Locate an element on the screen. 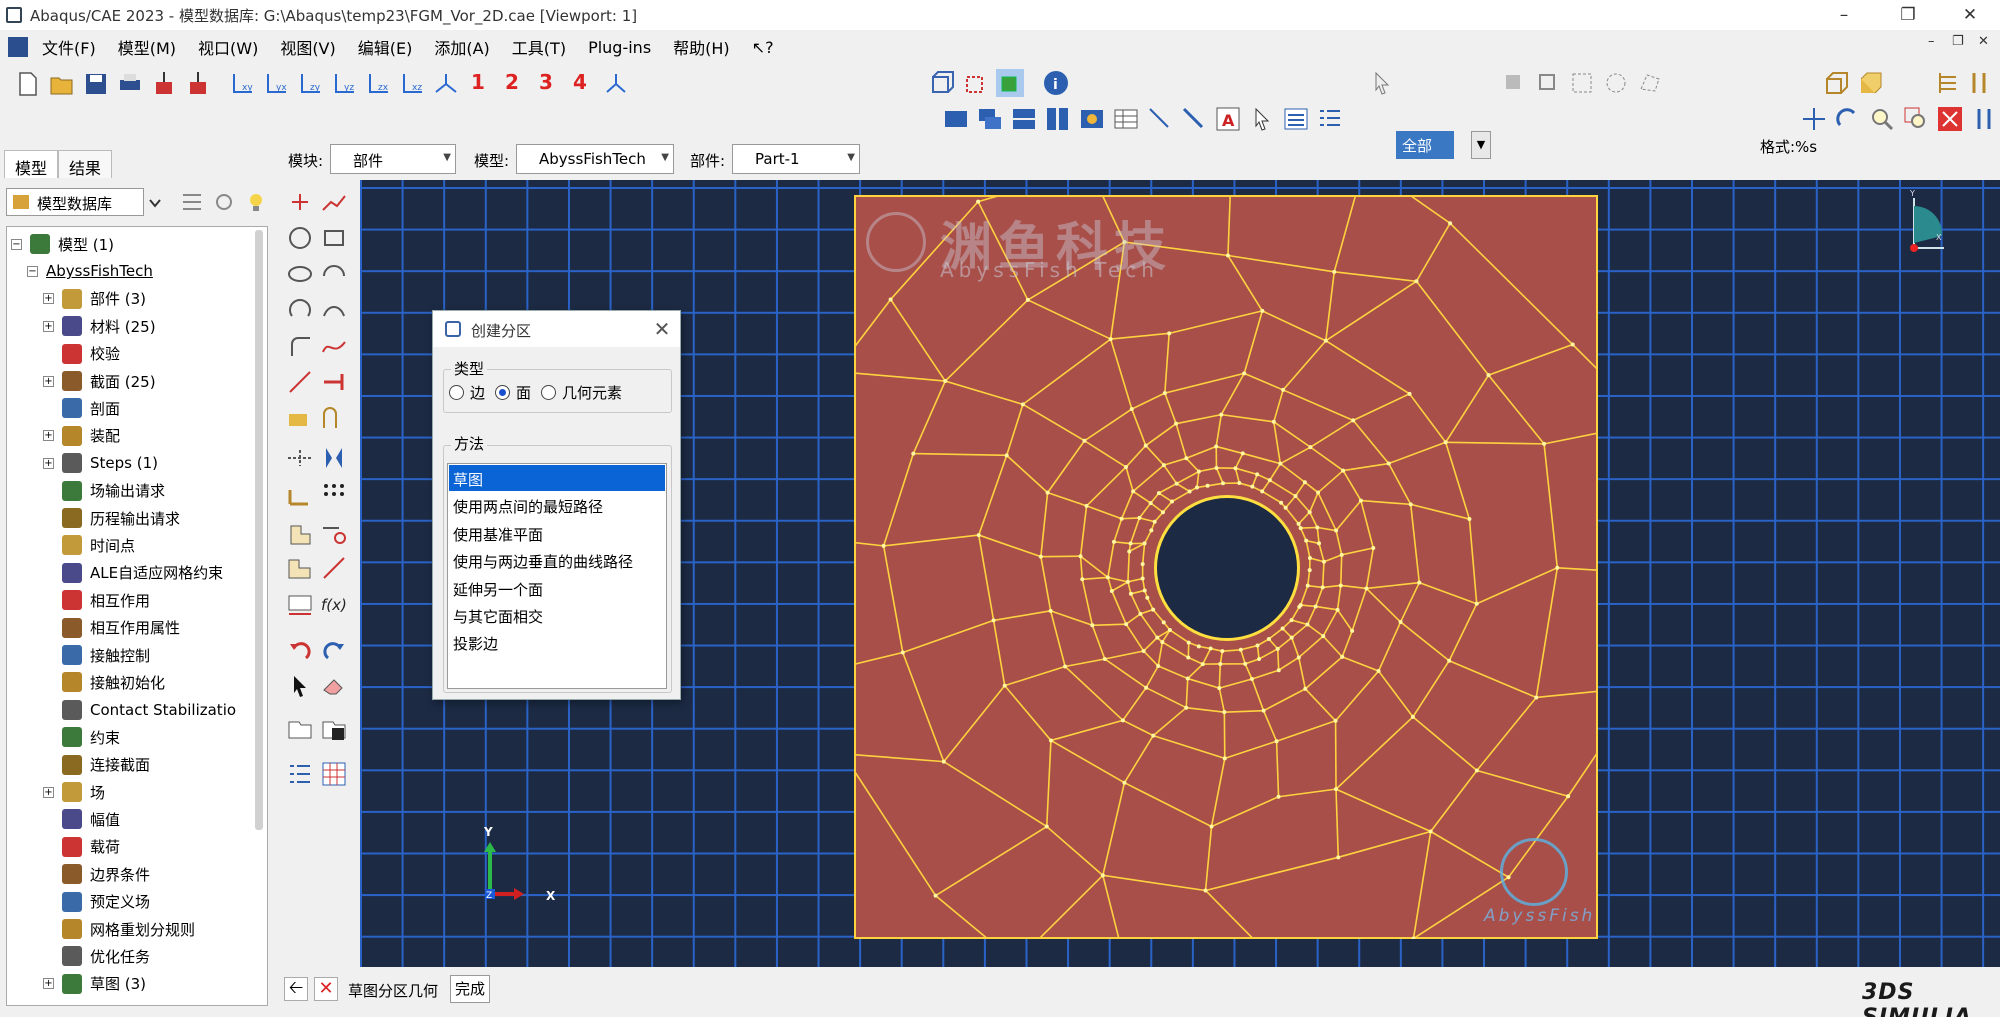 The width and height of the screenshot is (2000, 1017). tree-item: − 模型 (1) is located at coordinates (62, 244).